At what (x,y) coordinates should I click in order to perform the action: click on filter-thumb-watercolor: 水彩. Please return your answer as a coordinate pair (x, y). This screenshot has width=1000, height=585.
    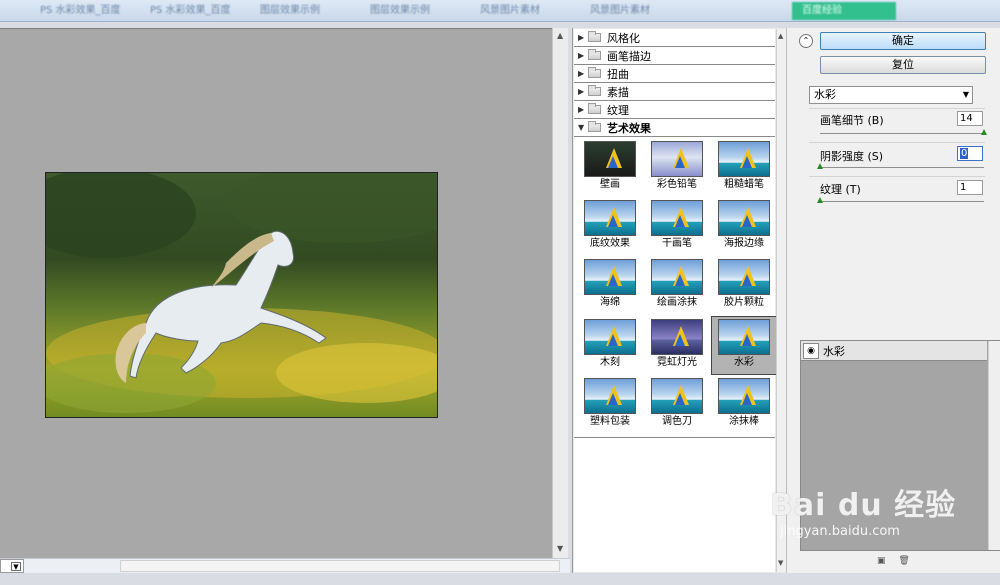
    Looking at the image, I should click on (744, 345).